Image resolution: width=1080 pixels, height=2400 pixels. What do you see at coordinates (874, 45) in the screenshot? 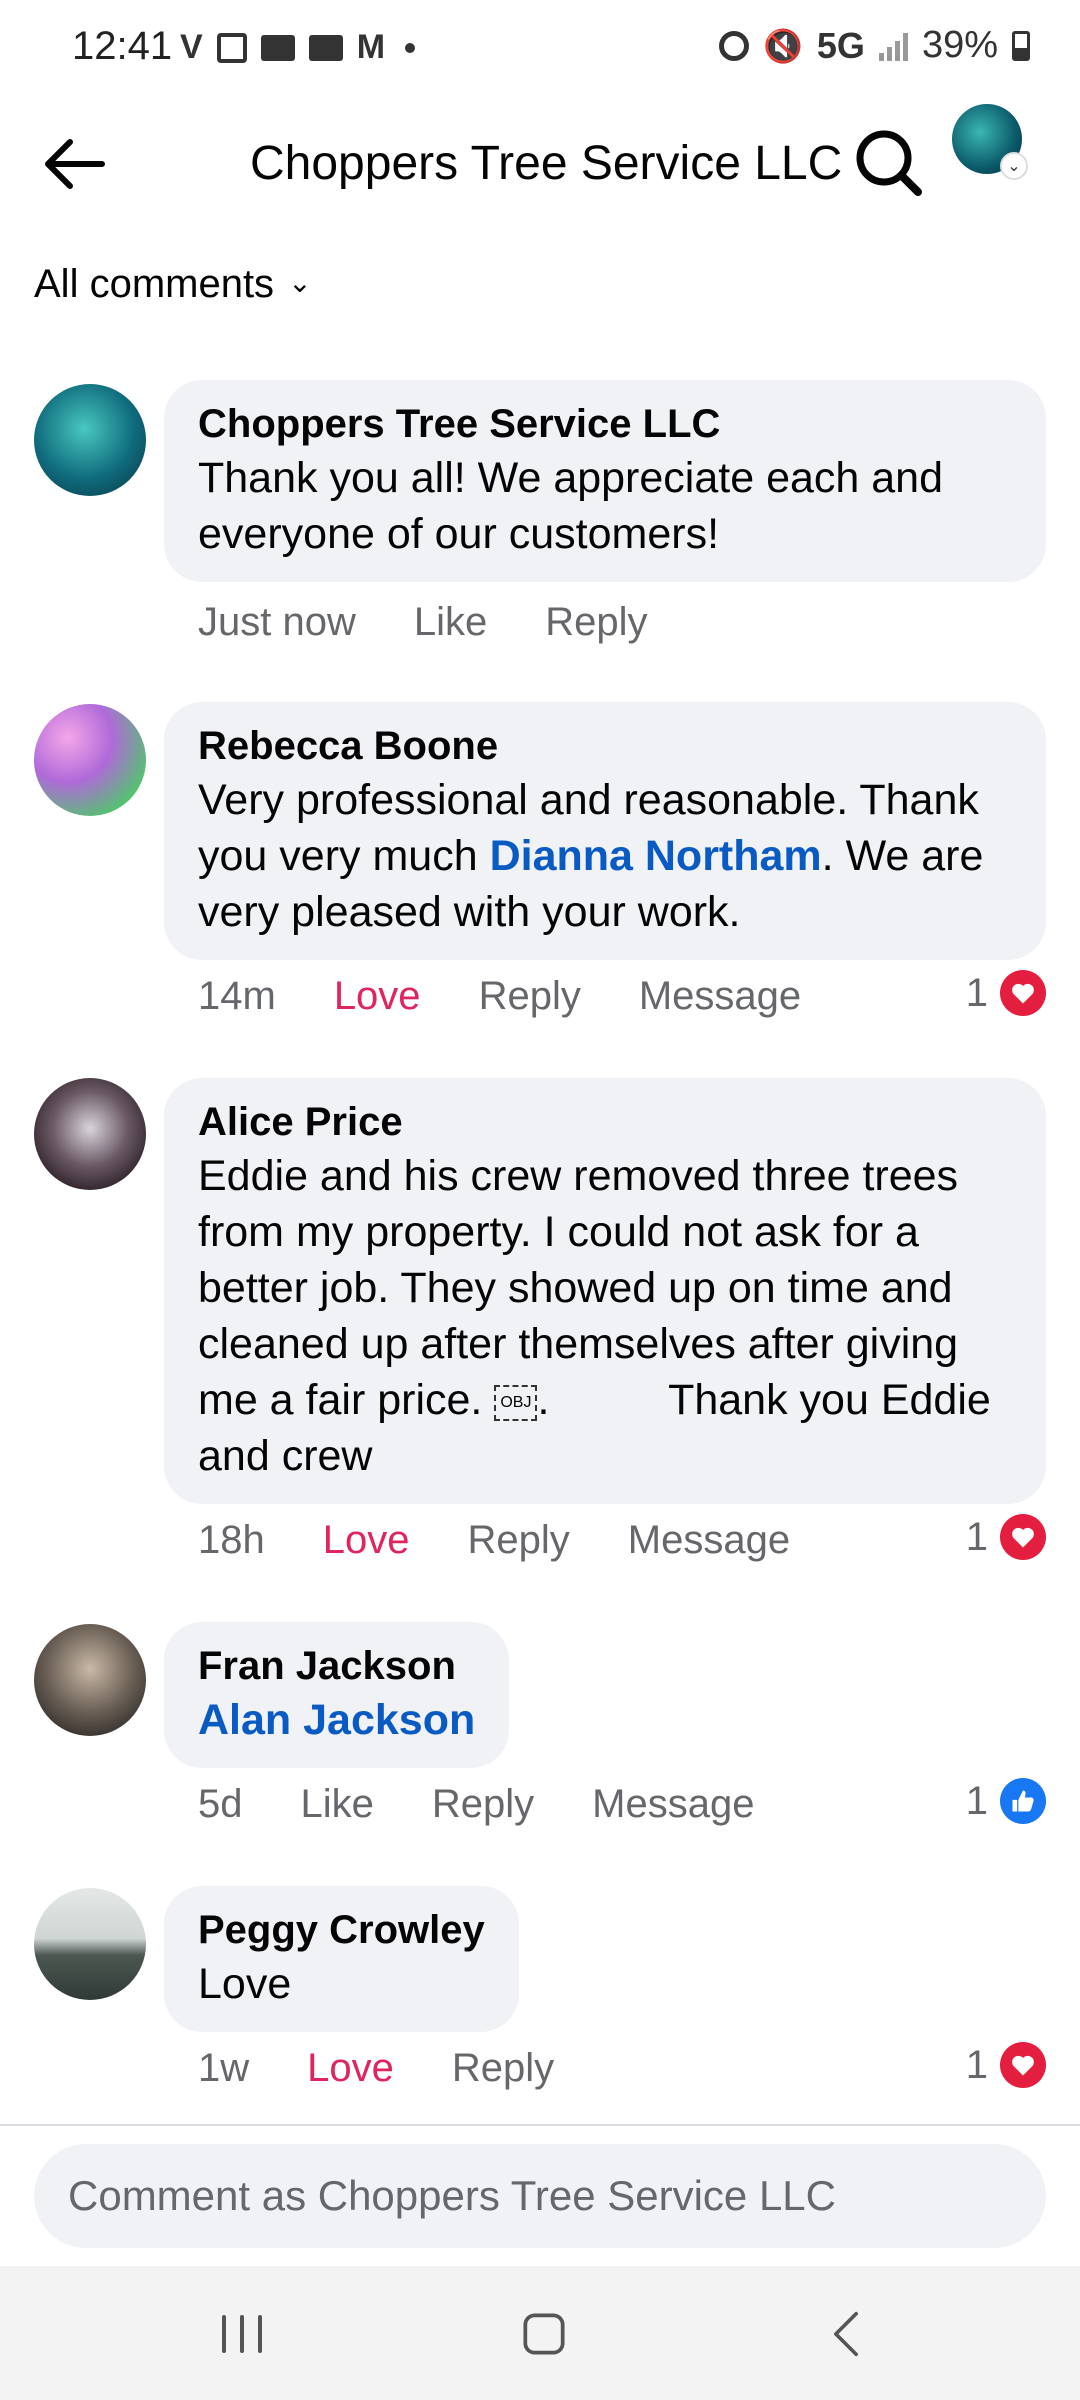
I see `system-icons: 🔇 5G 39%` at bounding box center [874, 45].